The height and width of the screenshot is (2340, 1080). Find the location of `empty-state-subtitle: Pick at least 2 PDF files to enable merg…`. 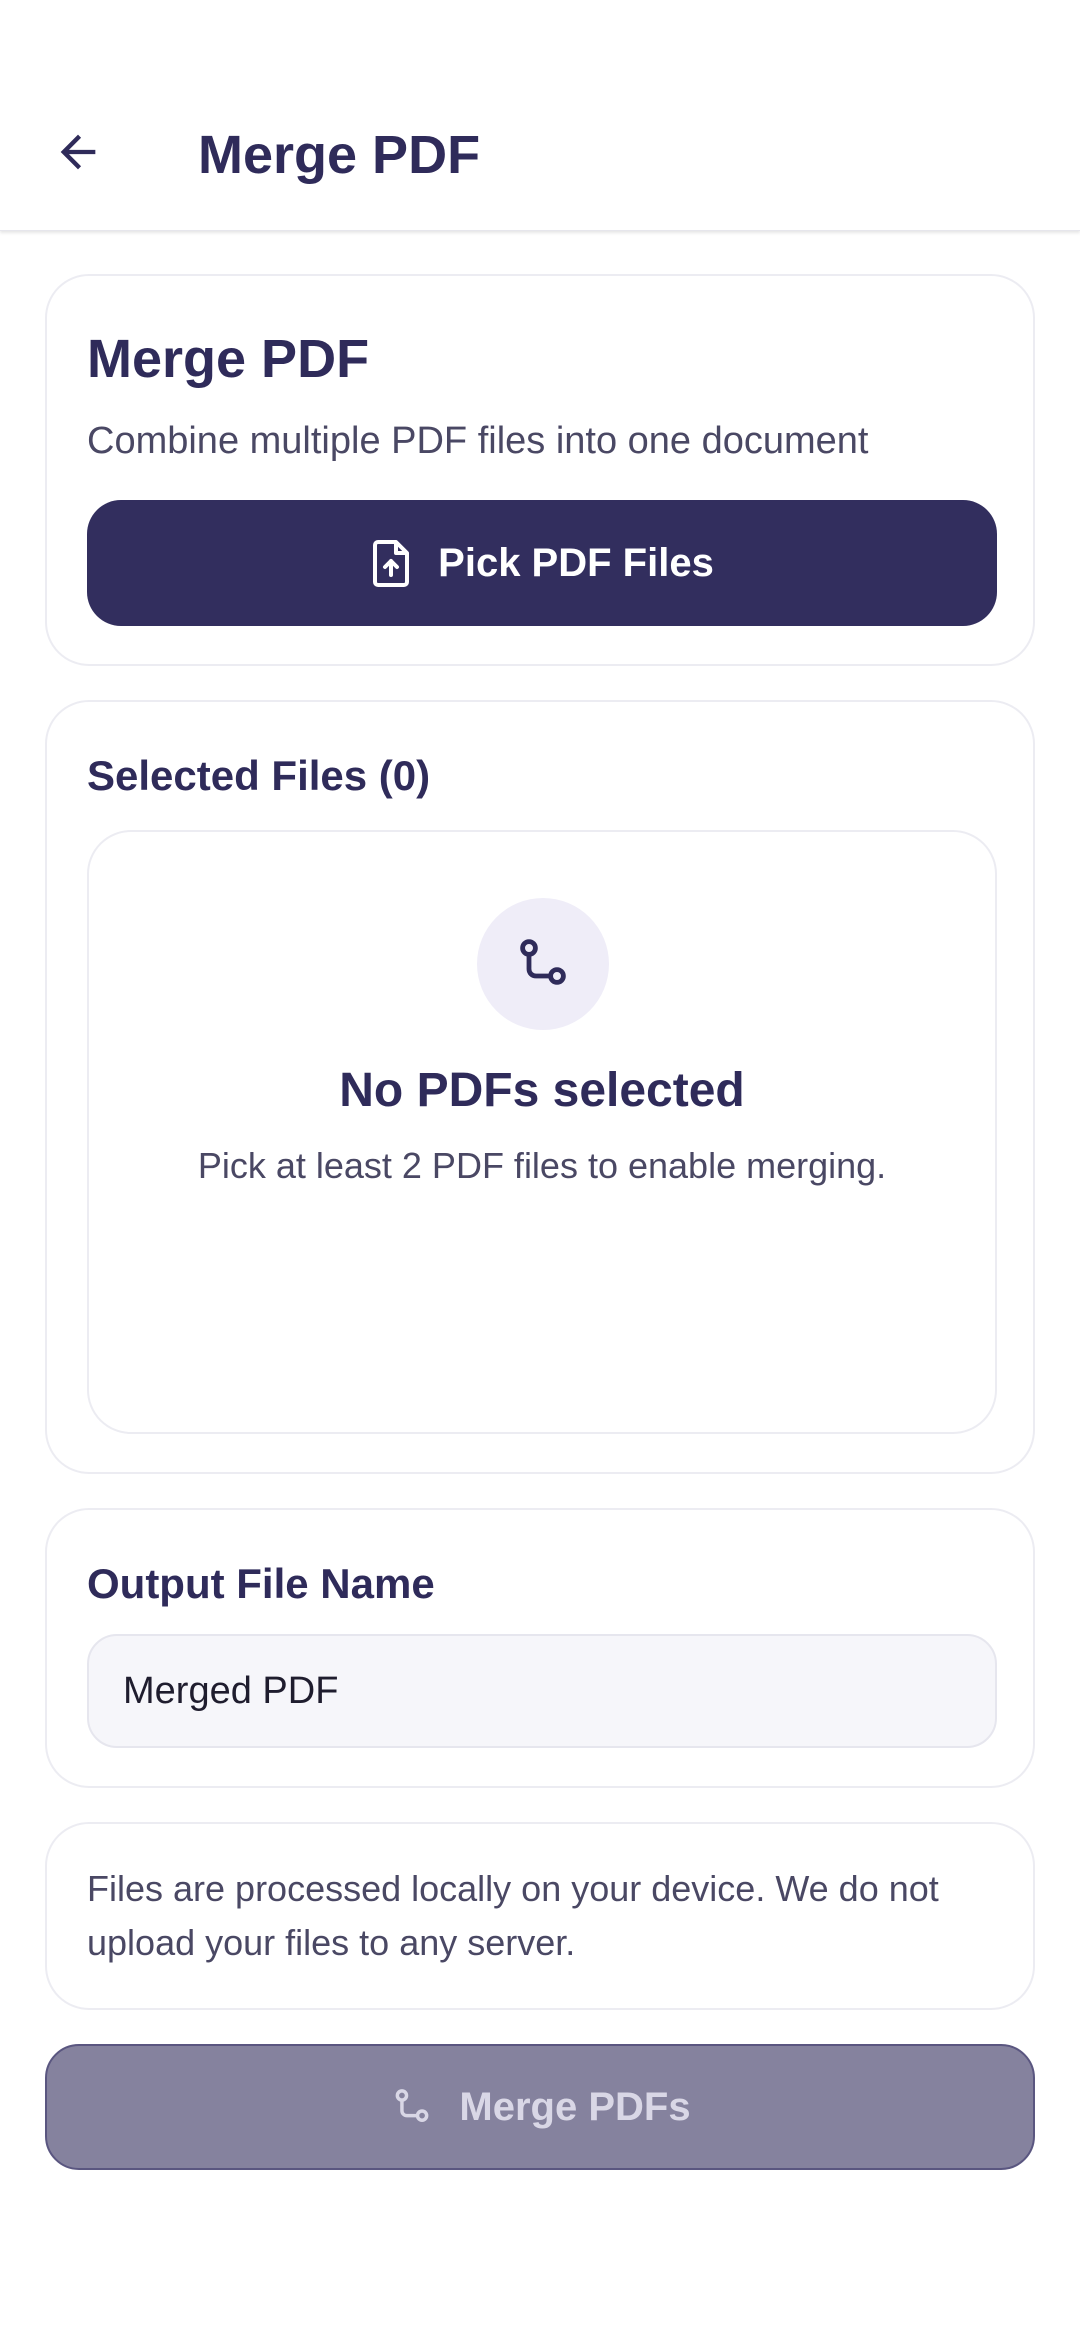

empty-state-subtitle: Pick at least 2 PDF files to enable merg… is located at coordinates (542, 1165).